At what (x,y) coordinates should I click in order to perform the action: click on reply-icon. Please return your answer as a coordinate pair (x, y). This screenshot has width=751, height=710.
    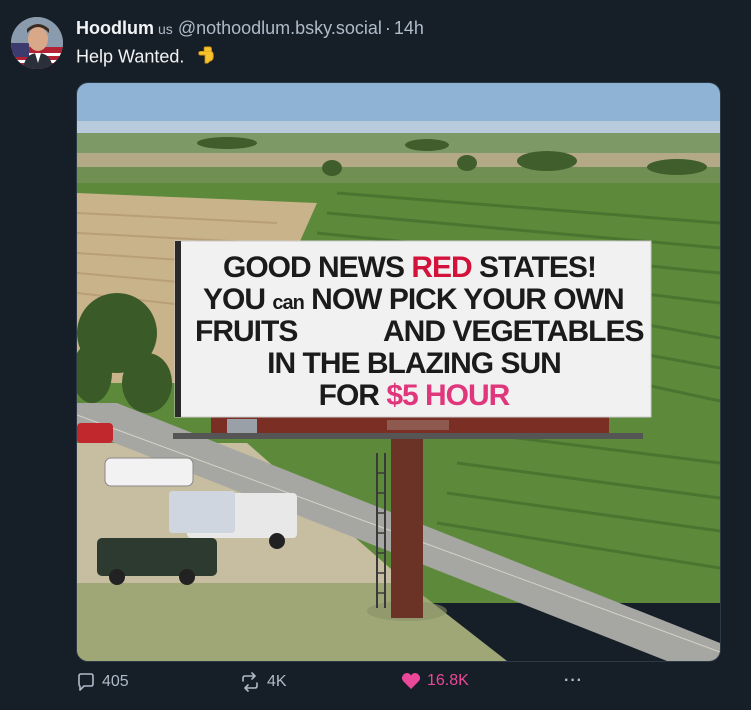
    Looking at the image, I should click on (86, 682).